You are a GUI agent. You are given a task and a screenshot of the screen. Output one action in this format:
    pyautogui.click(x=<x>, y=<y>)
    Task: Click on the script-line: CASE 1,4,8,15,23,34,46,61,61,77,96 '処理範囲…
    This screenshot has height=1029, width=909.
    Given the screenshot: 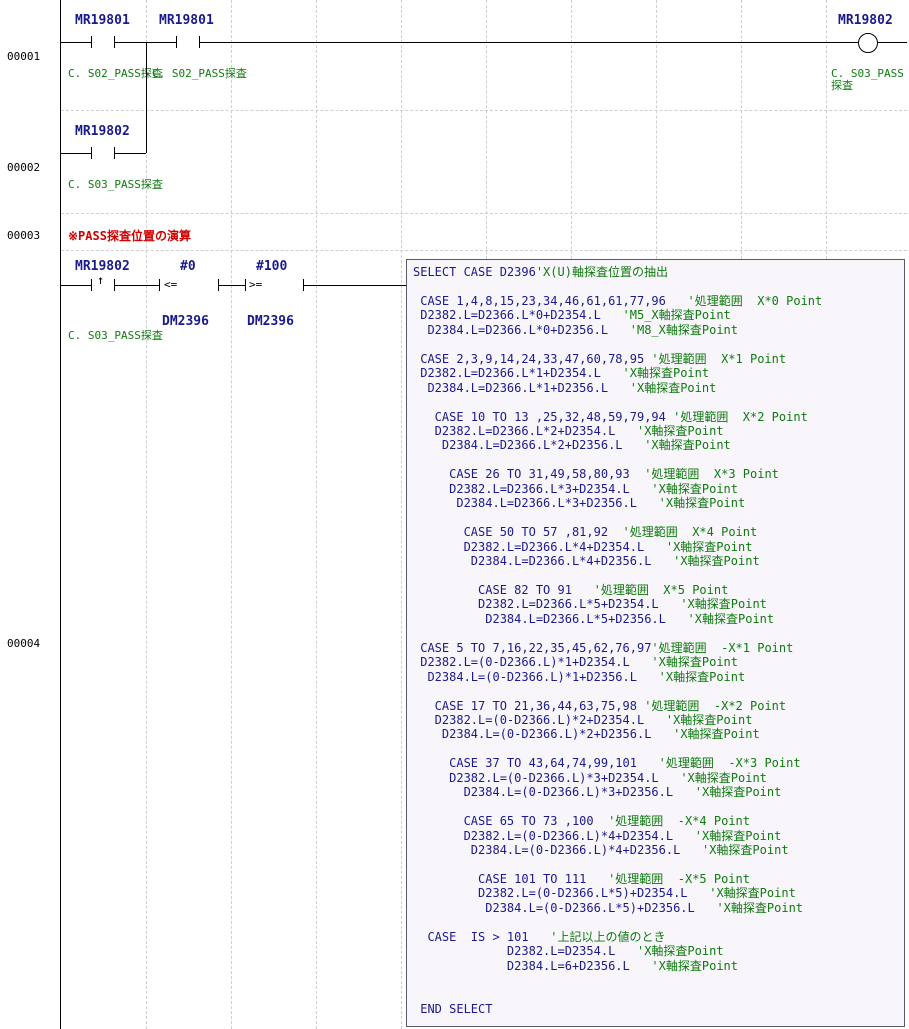 What is the action you would take?
    pyautogui.click(x=617, y=301)
    